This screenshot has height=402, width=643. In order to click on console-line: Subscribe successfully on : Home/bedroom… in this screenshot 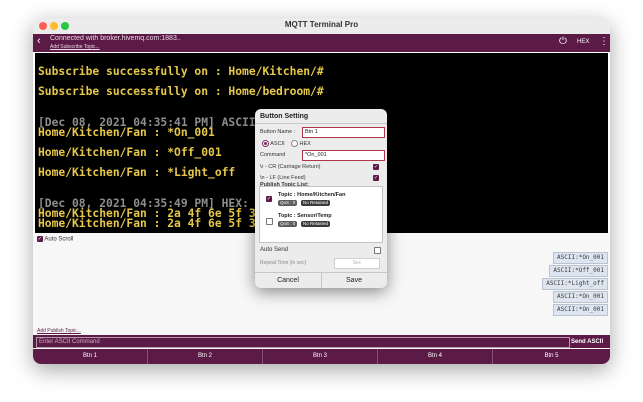, I will do `click(181, 91)`.